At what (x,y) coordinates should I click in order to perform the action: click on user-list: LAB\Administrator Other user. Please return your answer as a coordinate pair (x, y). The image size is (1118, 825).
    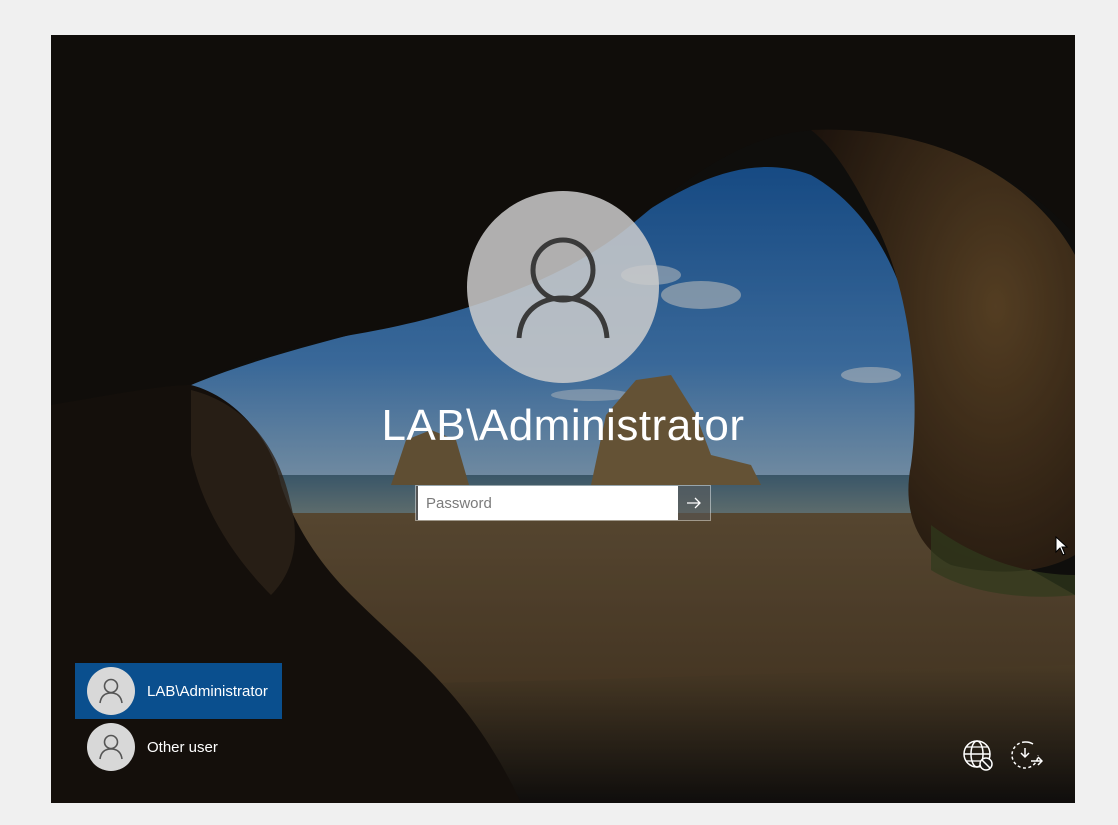
    Looking at the image, I should click on (178, 719).